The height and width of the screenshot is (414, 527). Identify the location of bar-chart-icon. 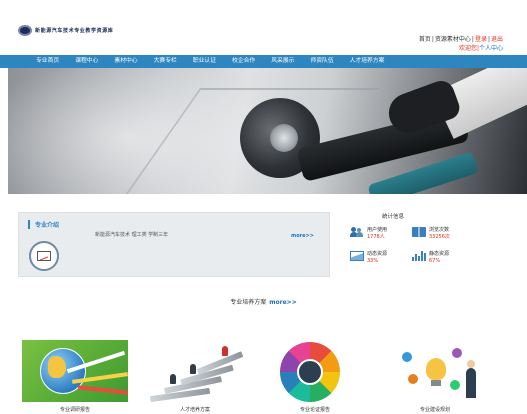
(419, 256).